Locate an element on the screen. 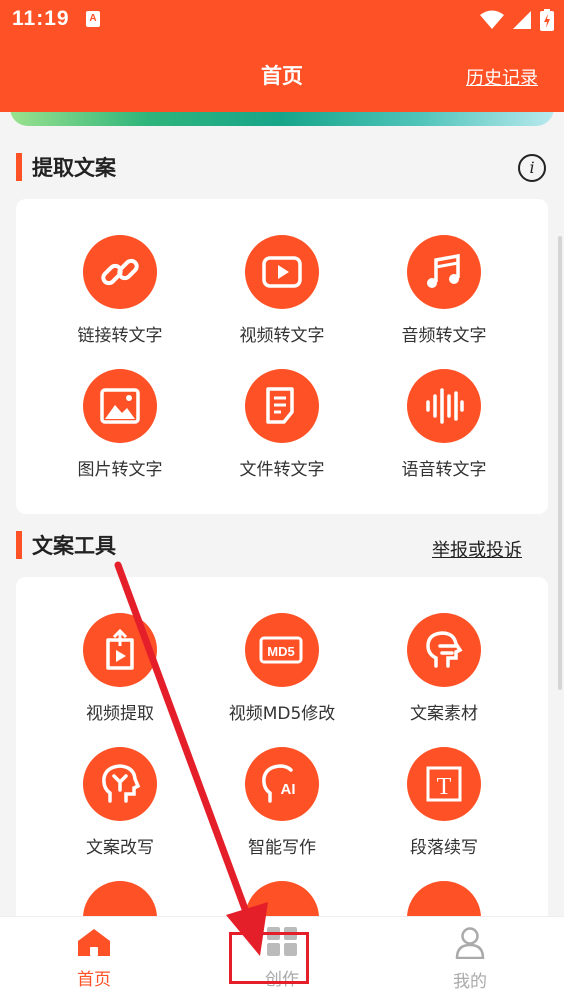 This screenshot has height=1005, width=564. image-to-text-item: 图片转文字 is located at coordinates (120, 424).